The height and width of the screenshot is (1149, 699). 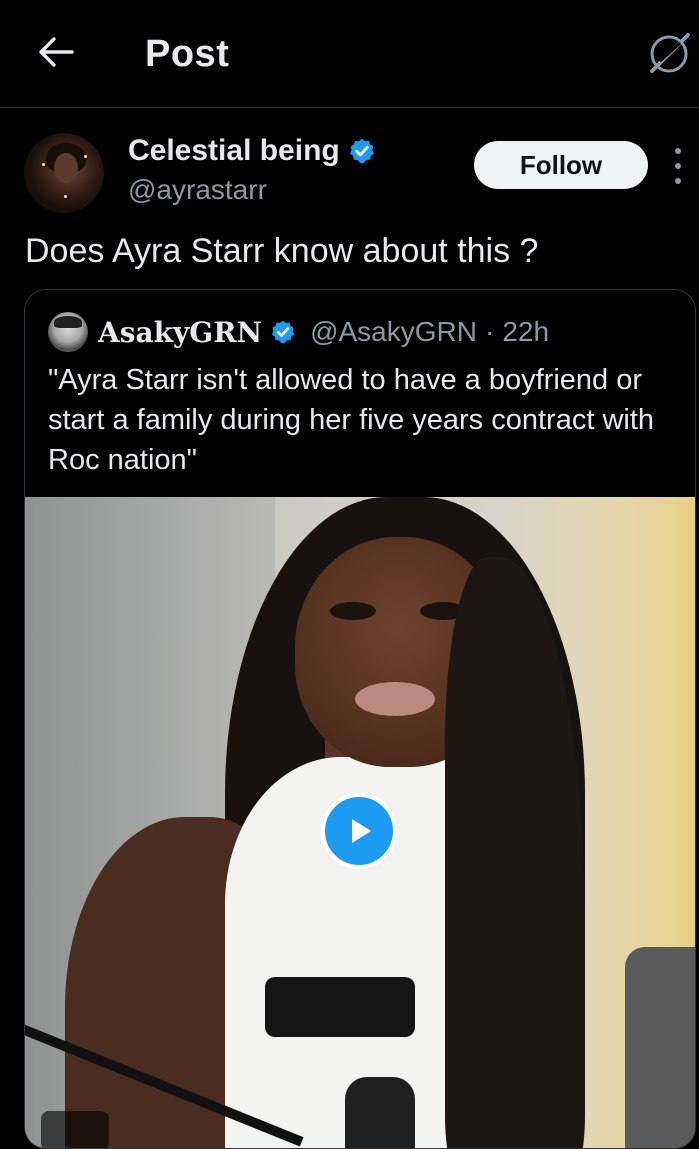 I want to click on thumbnail-chair, so click(x=660, y=1047).